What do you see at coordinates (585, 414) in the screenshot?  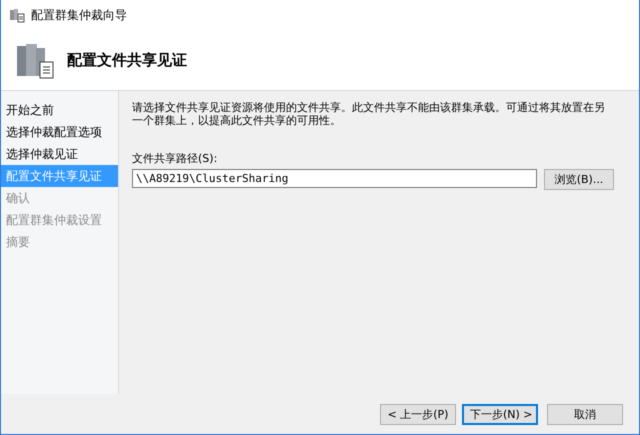 I see `cancel-button: 取消` at bounding box center [585, 414].